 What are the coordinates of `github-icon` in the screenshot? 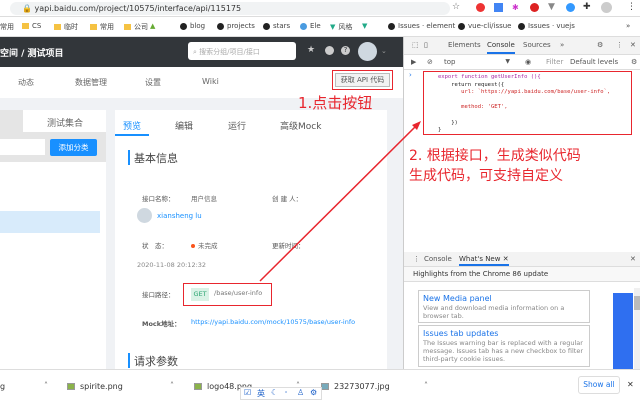 It's located at (220, 26).